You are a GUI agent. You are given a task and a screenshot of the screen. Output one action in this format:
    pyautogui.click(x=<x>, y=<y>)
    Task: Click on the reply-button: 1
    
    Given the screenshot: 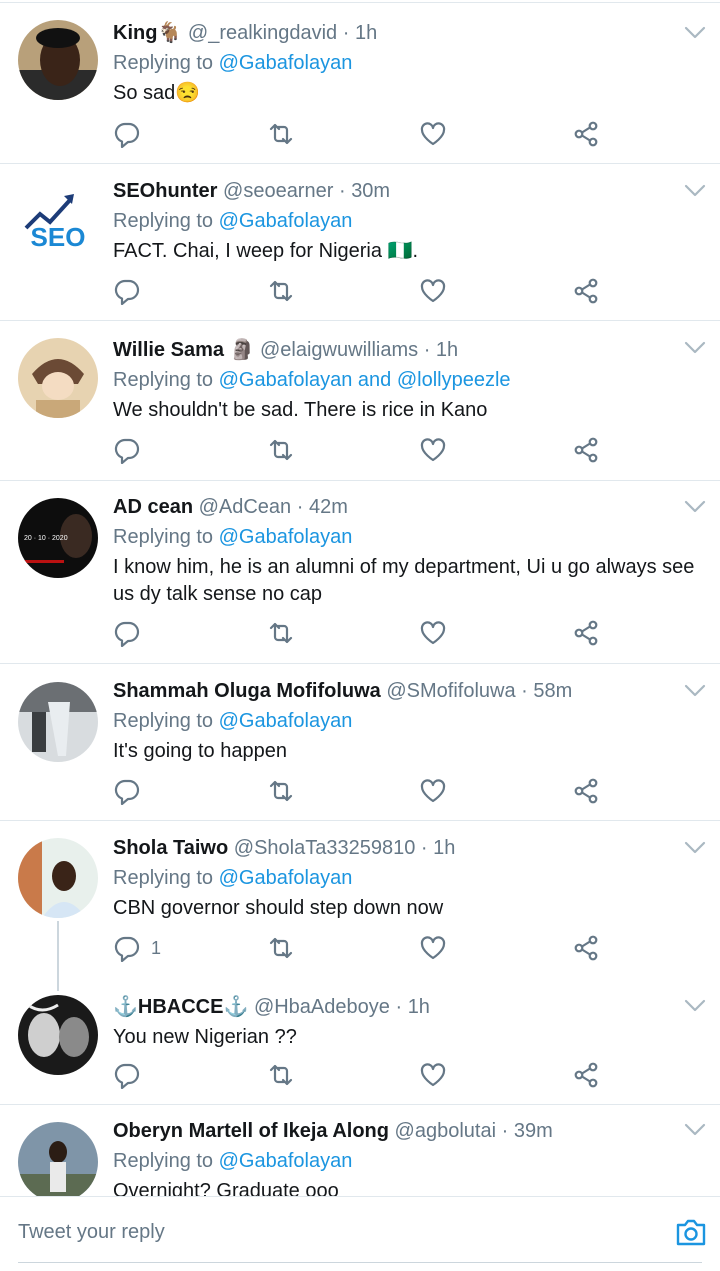 What is the action you would take?
    pyautogui.click(x=137, y=948)
    